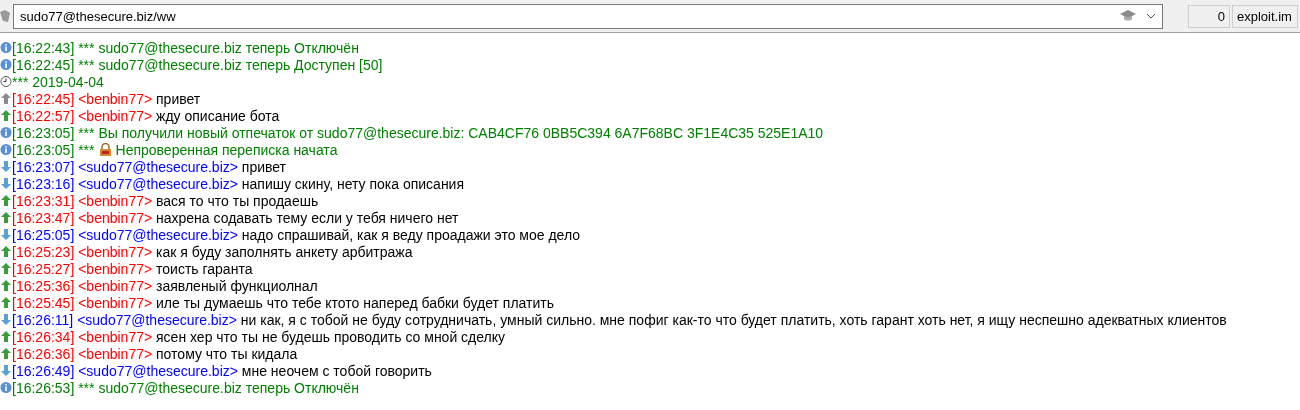 The width and height of the screenshot is (1300, 410). What do you see at coordinates (410, 234) in the screenshot?
I see `message-text: надо спрашивай, как я веду проадажи это мое дело` at bounding box center [410, 234].